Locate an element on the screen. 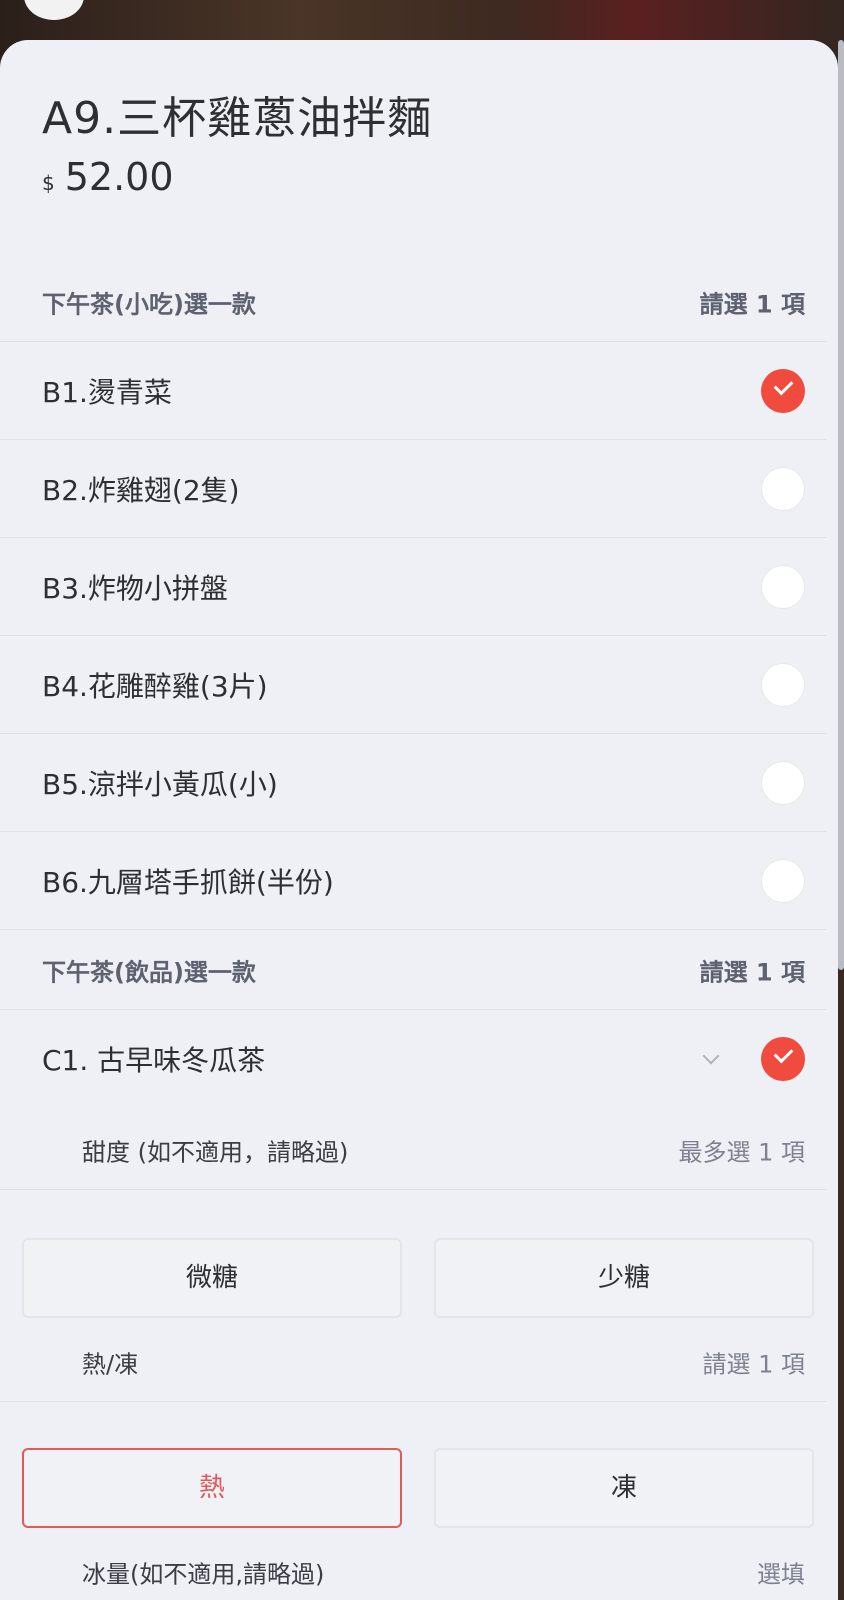 Image resolution: width=844 pixels, height=1600 pixels. item-price: $52.00 is located at coordinates (108, 177).